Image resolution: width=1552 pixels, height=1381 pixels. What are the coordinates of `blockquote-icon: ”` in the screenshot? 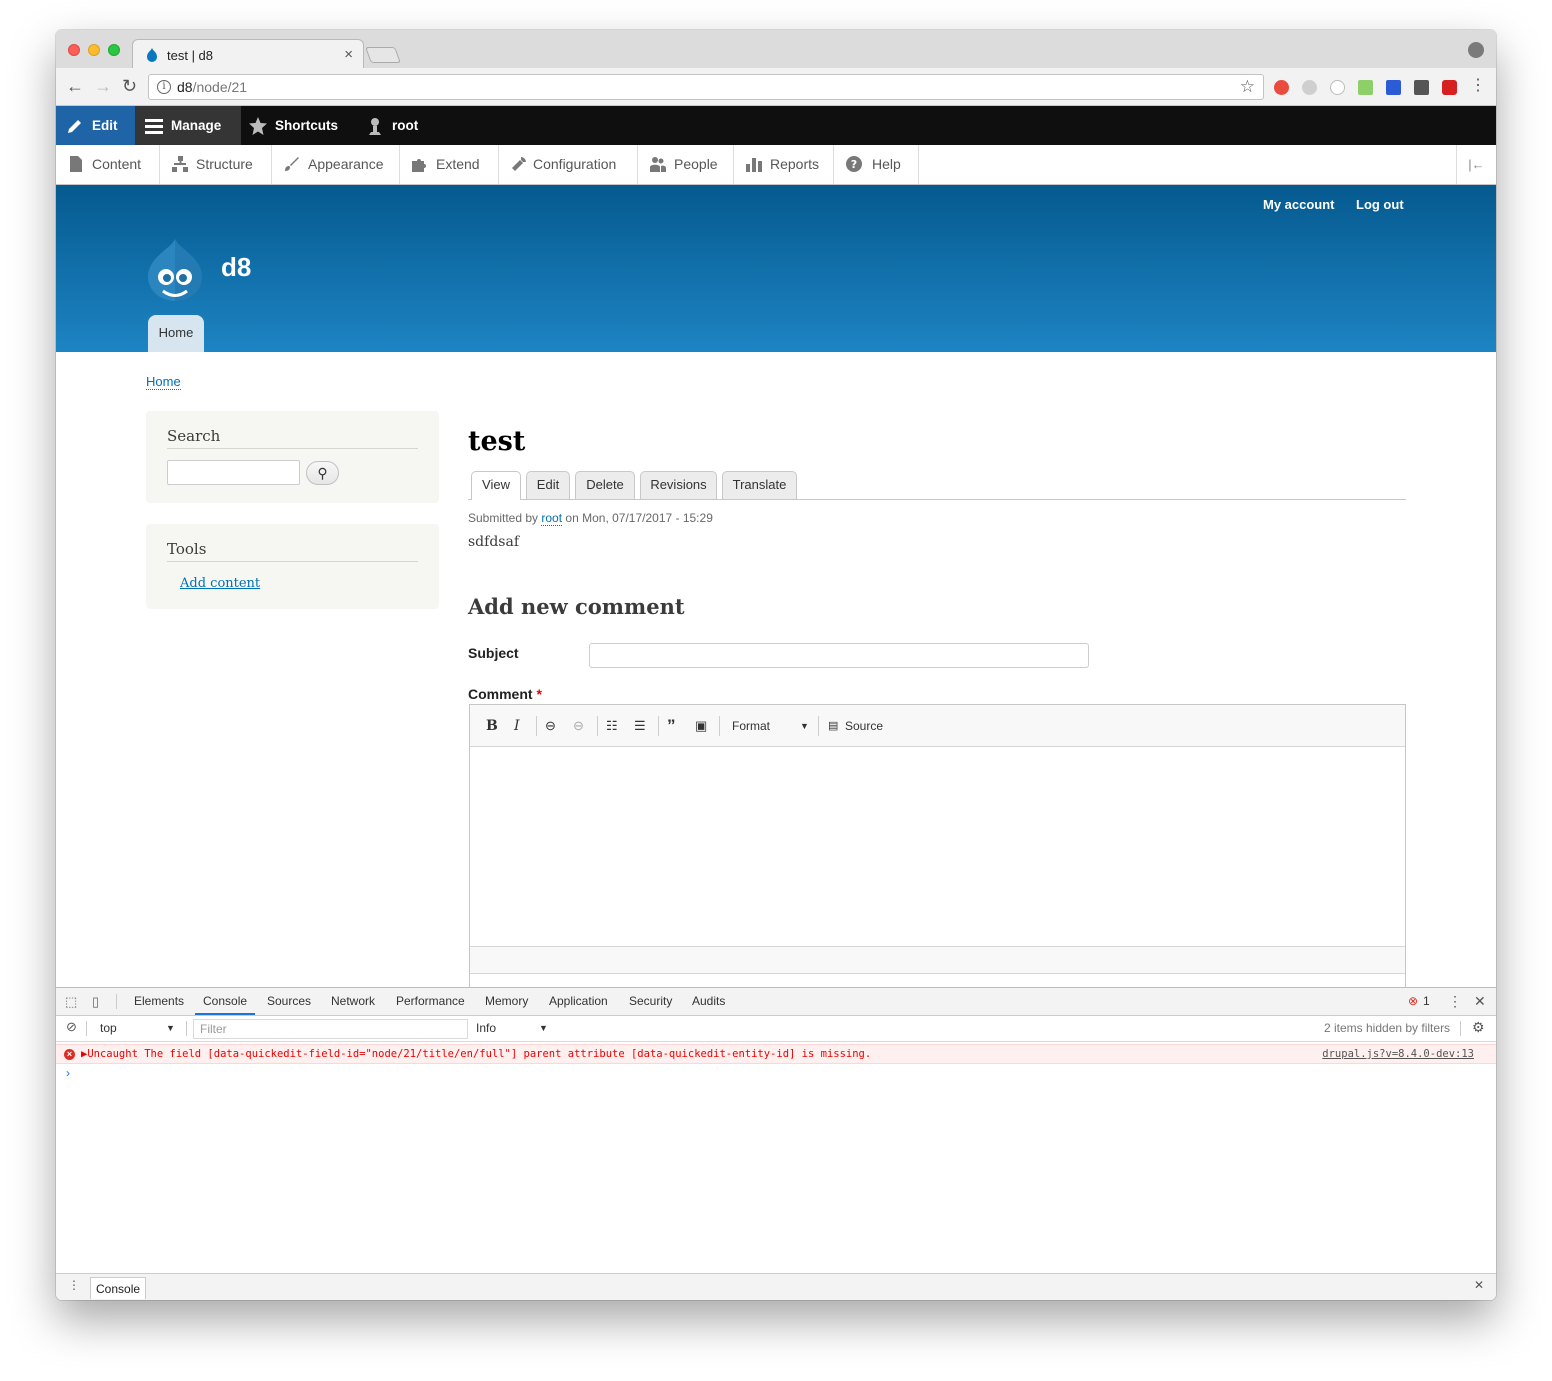 It's located at (671, 726).